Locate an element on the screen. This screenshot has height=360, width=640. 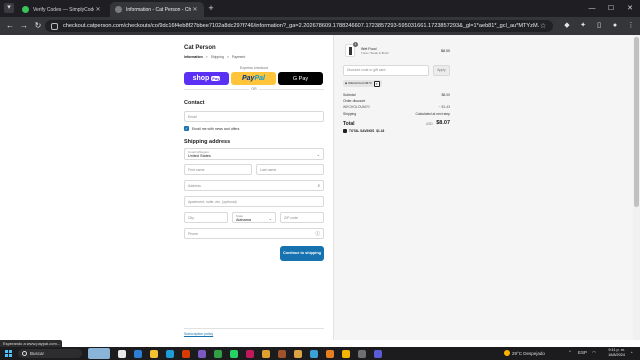
profile-avatar-icon: ● is located at coordinates (615, 26).